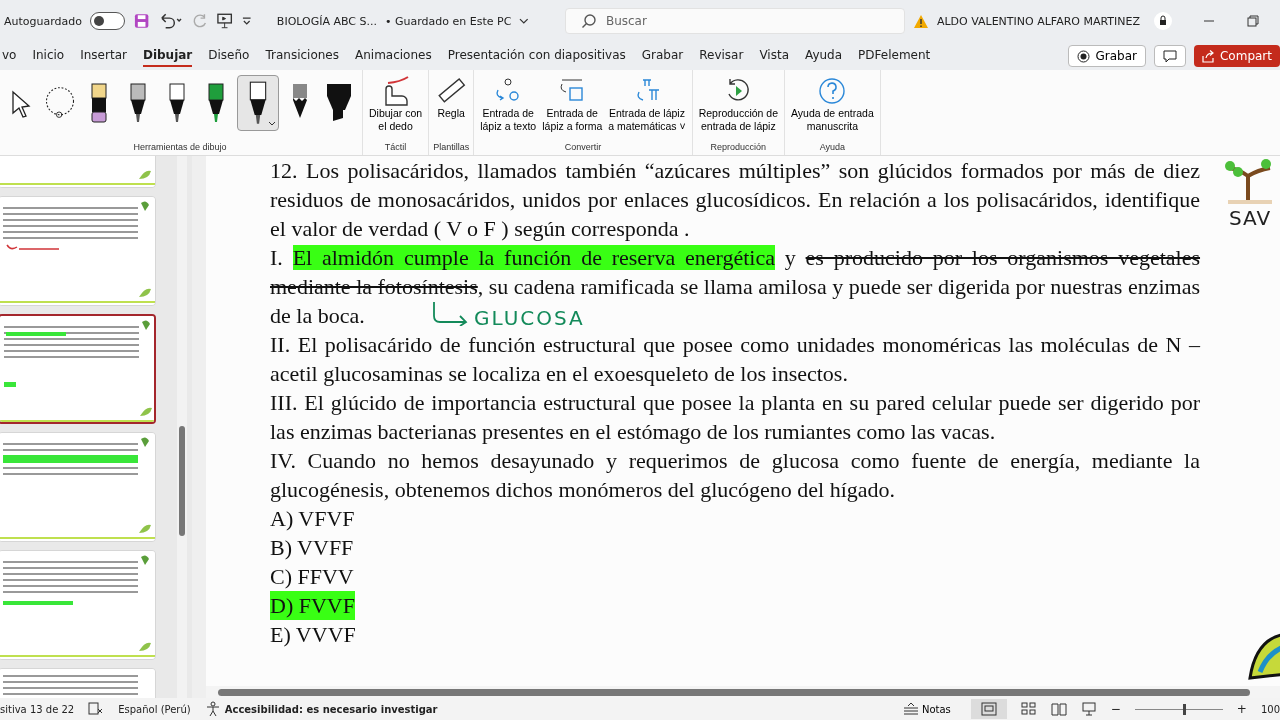 The width and height of the screenshot is (1280, 720). What do you see at coordinates (312, 547) in the screenshot?
I see `answer-option: B) VVFF` at bounding box center [312, 547].